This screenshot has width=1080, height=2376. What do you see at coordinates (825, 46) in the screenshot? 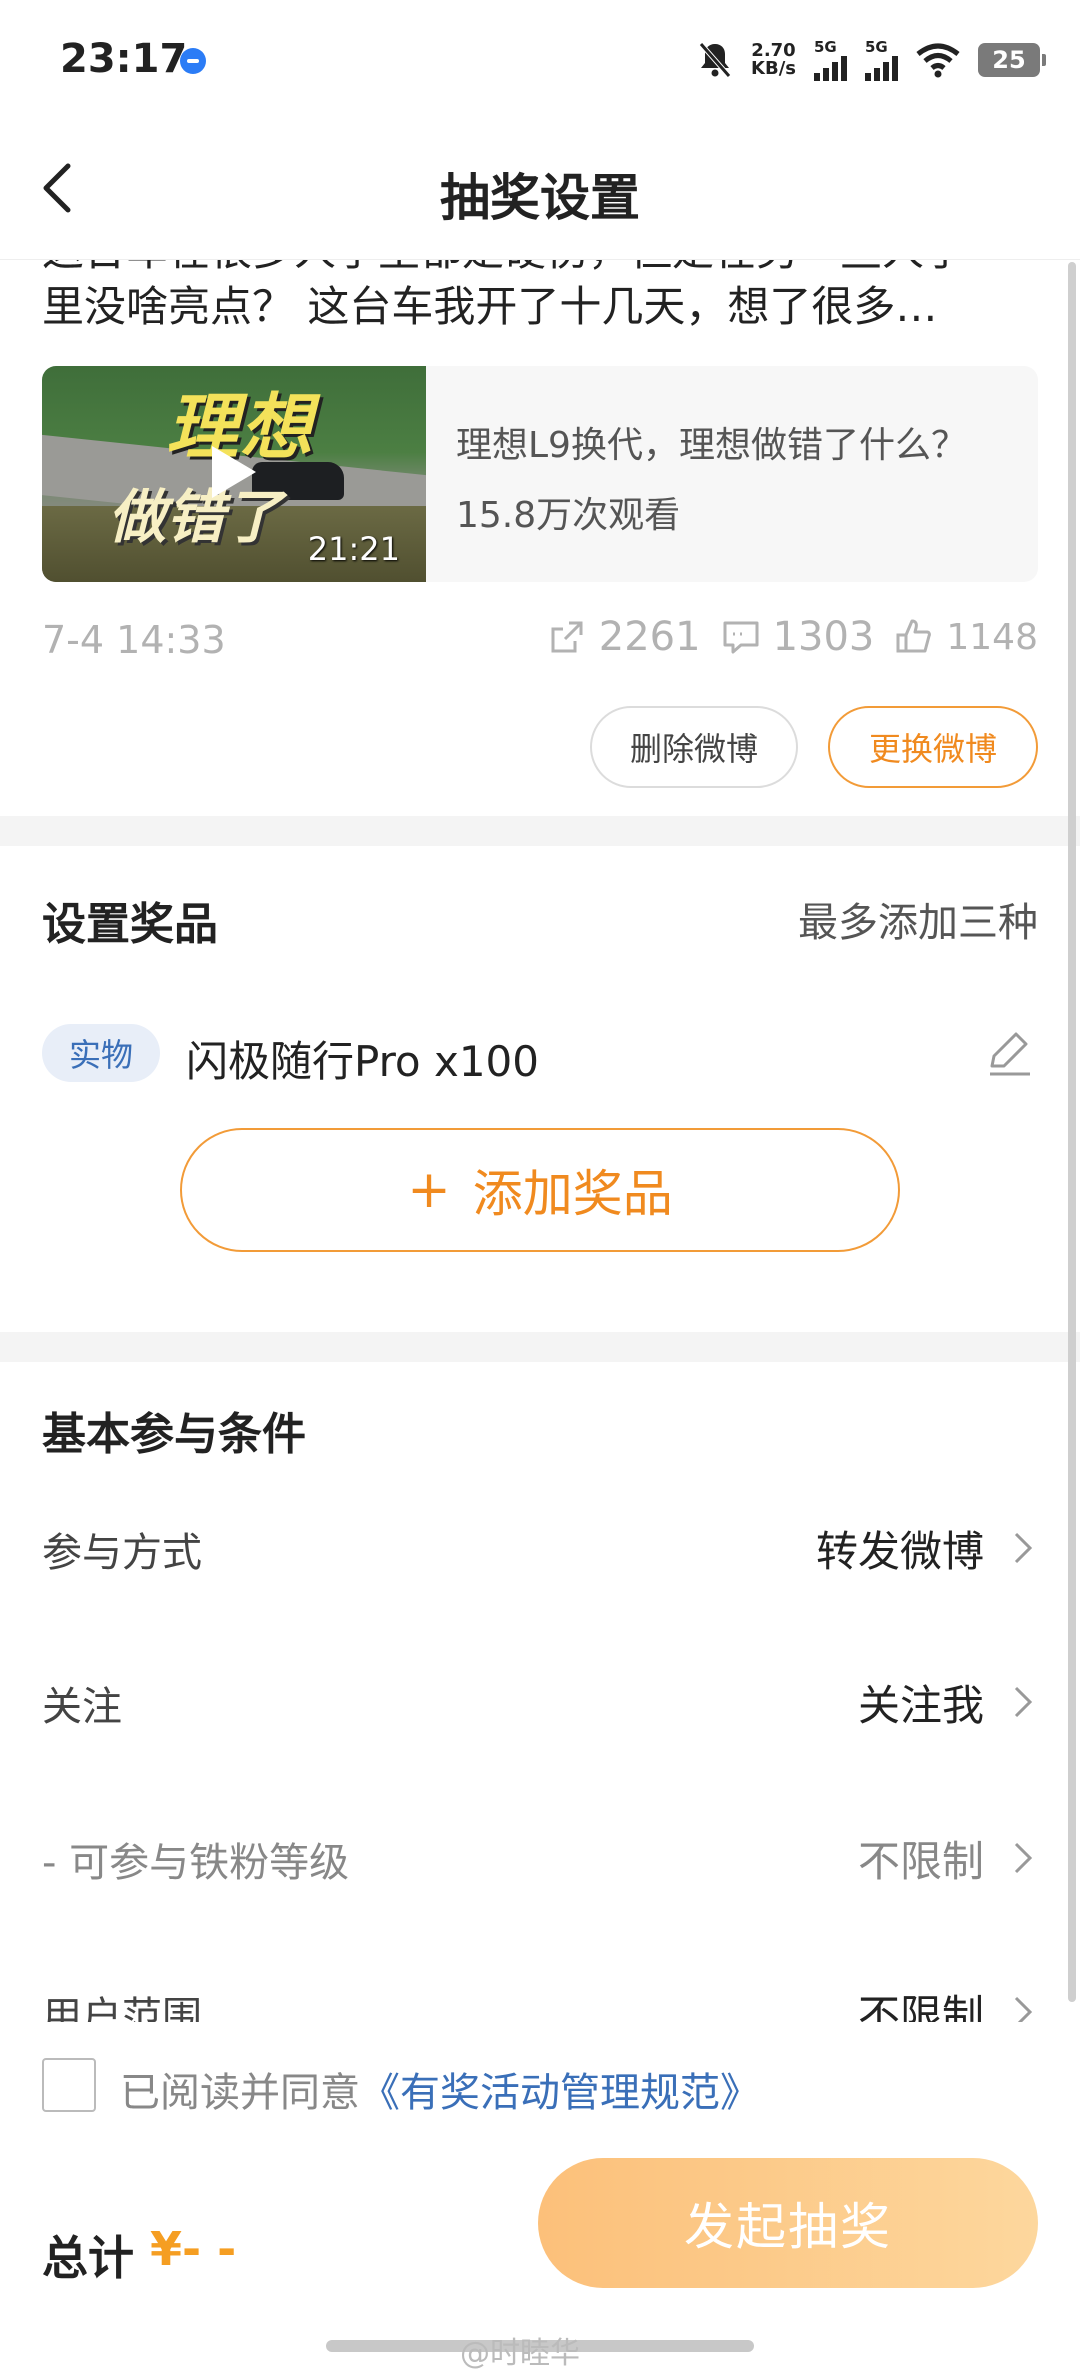
I see `sim1-label: 5G` at bounding box center [825, 46].